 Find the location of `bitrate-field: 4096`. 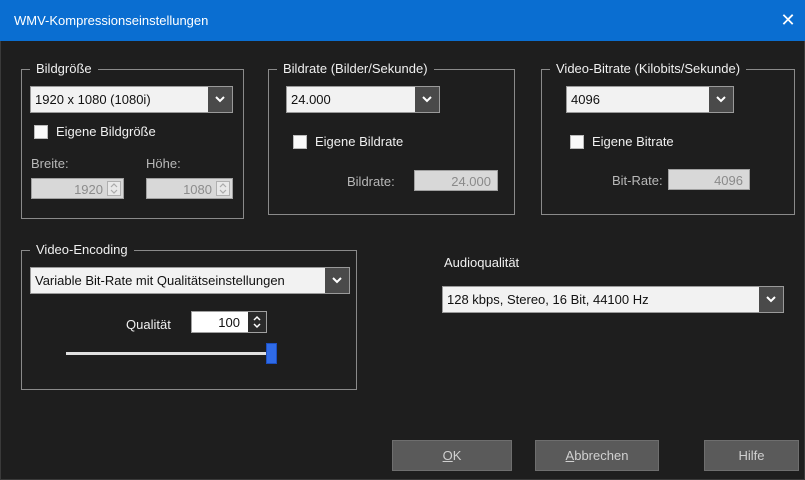

bitrate-field: 4096 is located at coordinates (709, 179).